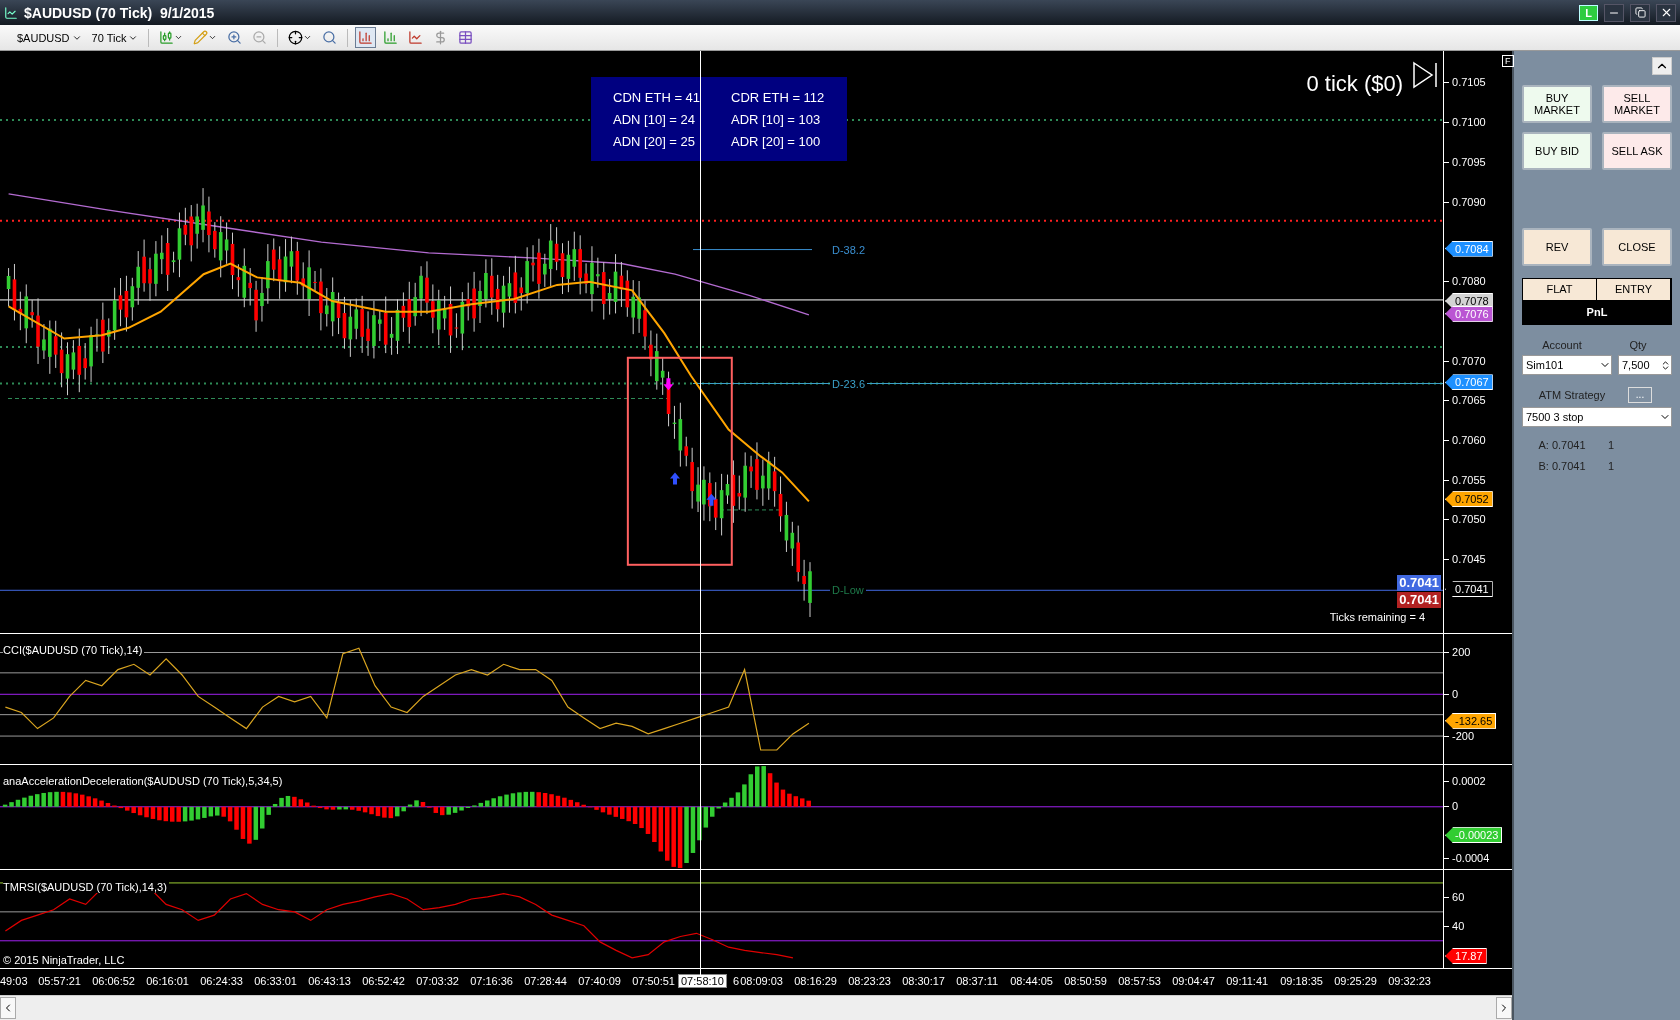 This screenshot has width=1680, height=1020. I want to click on axis-tick-label: 0.7080, so click(1469, 281).